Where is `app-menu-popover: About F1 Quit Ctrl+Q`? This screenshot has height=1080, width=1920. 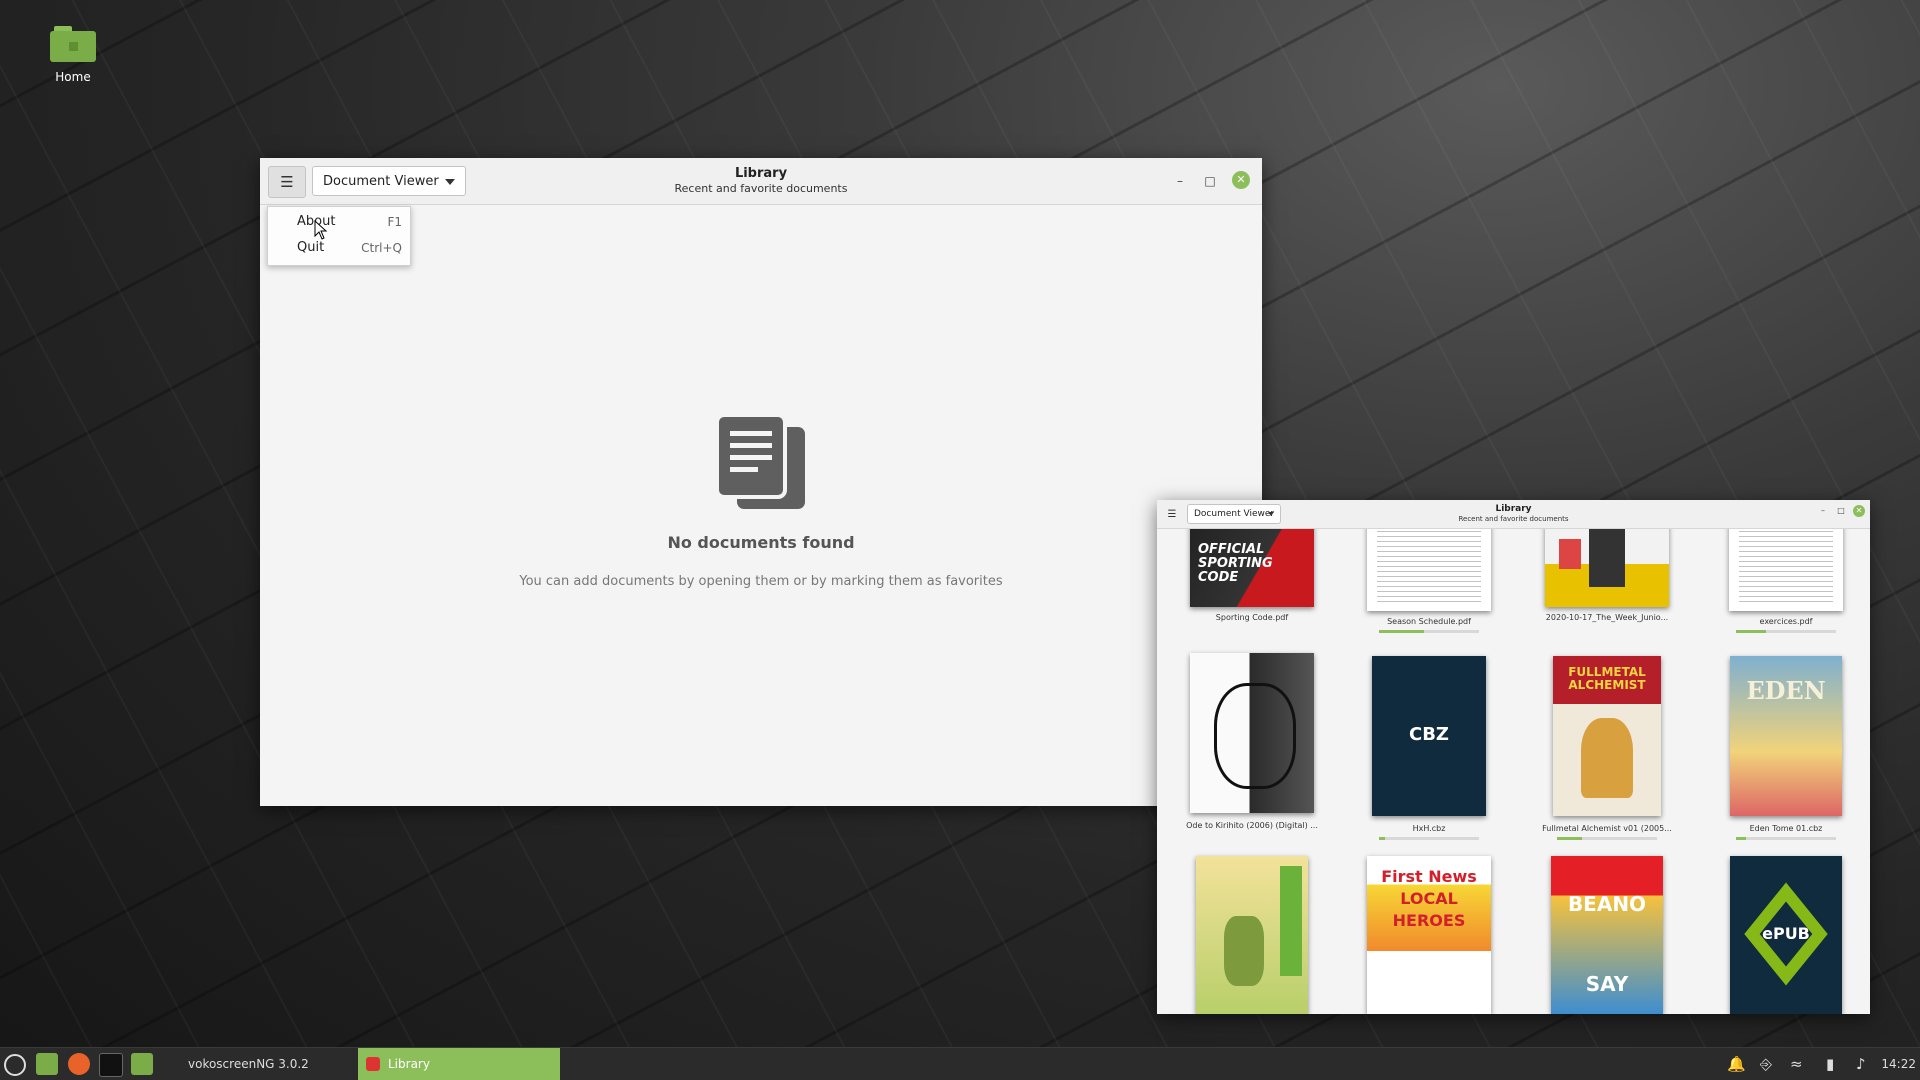 app-menu-popover: About F1 Quit Ctrl+Q is located at coordinates (339, 236).